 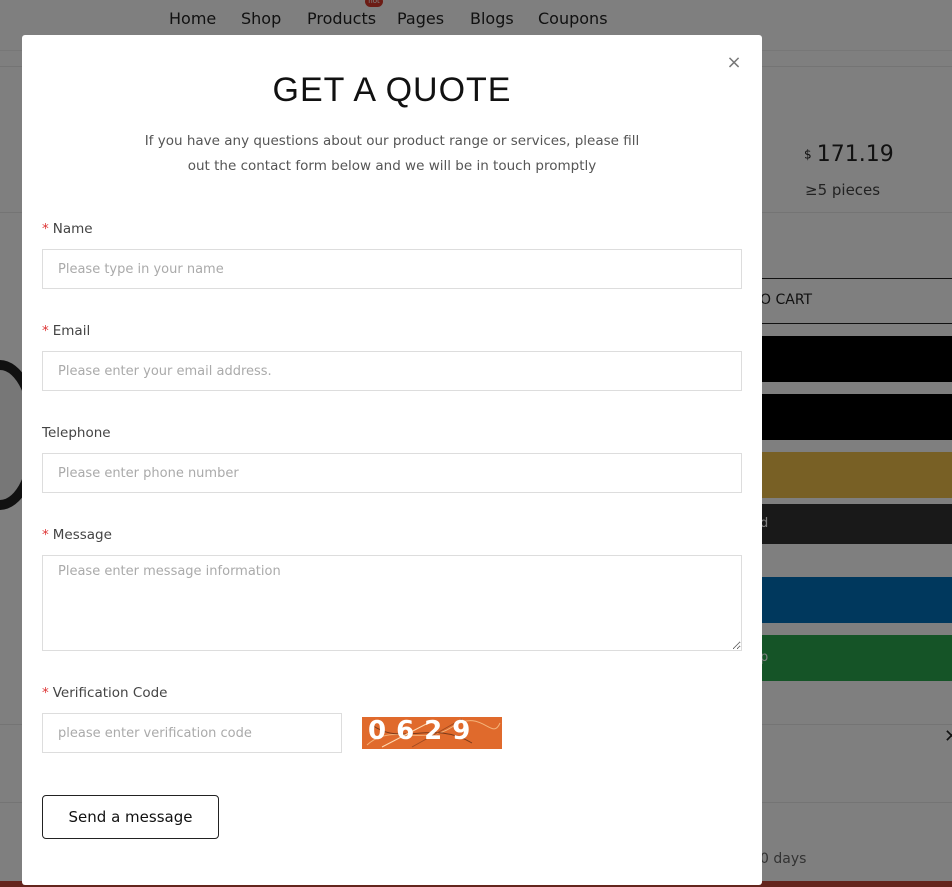 I want to click on telephone-label-text: Telephone, so click(x=76, y=433).